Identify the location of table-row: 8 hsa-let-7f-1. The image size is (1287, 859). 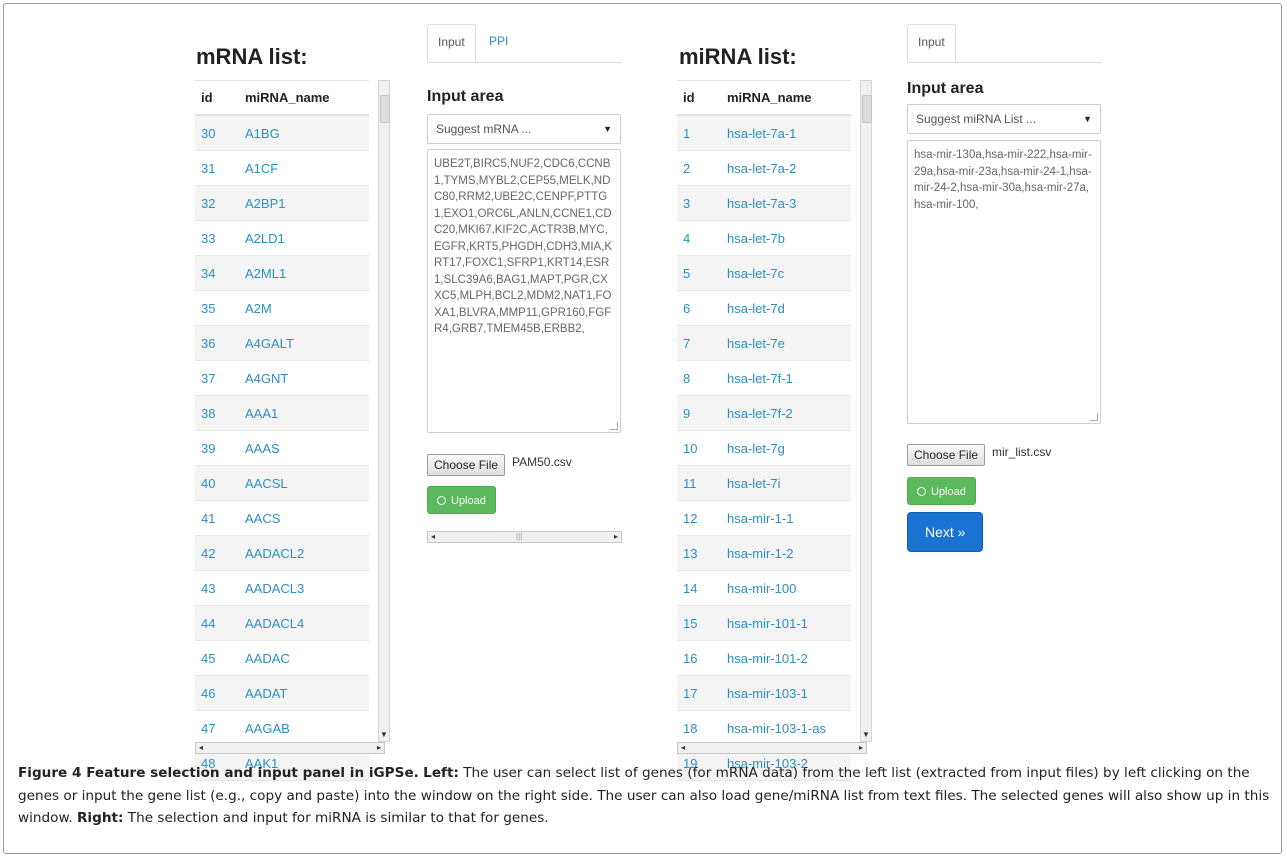
(764, 378).